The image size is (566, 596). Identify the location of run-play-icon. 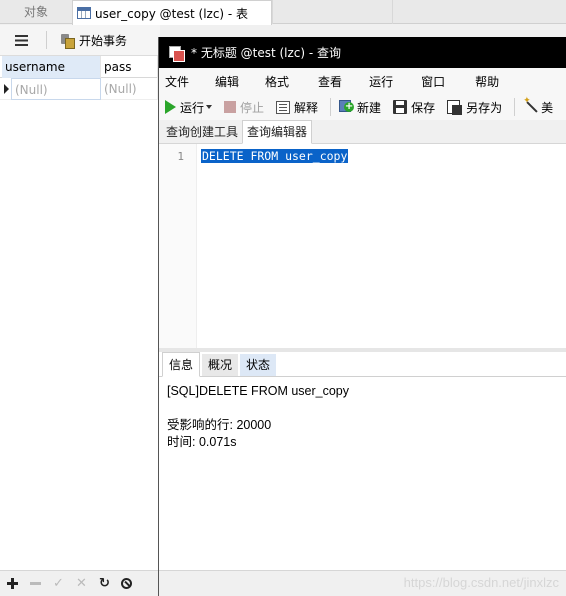
(170, 107).